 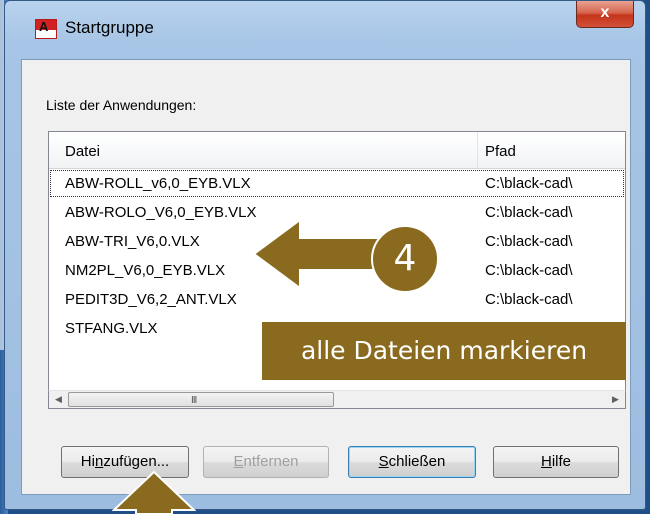 What do you see at coordinates (444, 351) in the screenshot?
I see `instruction-callout: alle Dateien markieren` at bounding box center [444, 351].